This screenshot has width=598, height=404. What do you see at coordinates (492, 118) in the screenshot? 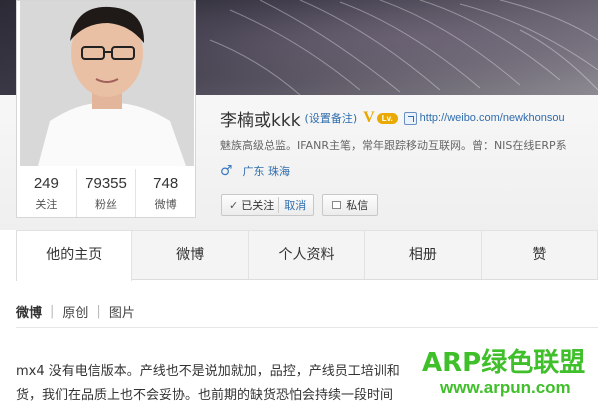
I see `blog-link: http://weibo.com/newkhonsou` at bounding box center [492, 118].